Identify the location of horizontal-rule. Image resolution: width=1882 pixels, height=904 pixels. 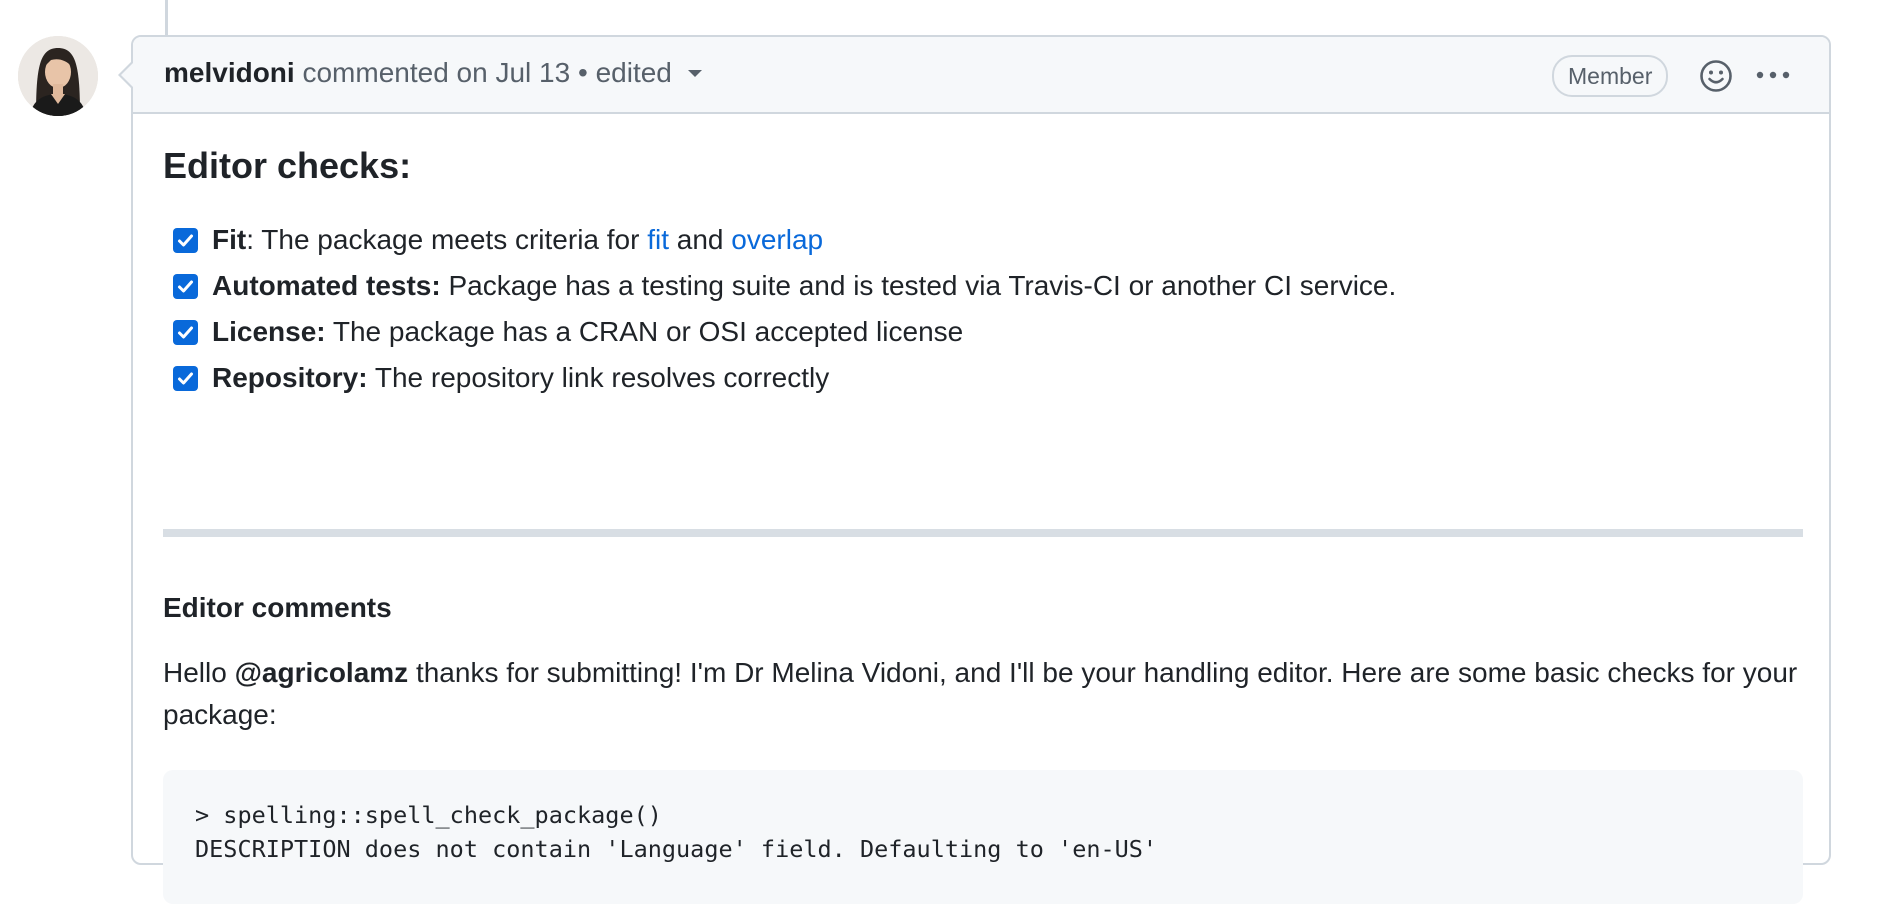
(983, 533).